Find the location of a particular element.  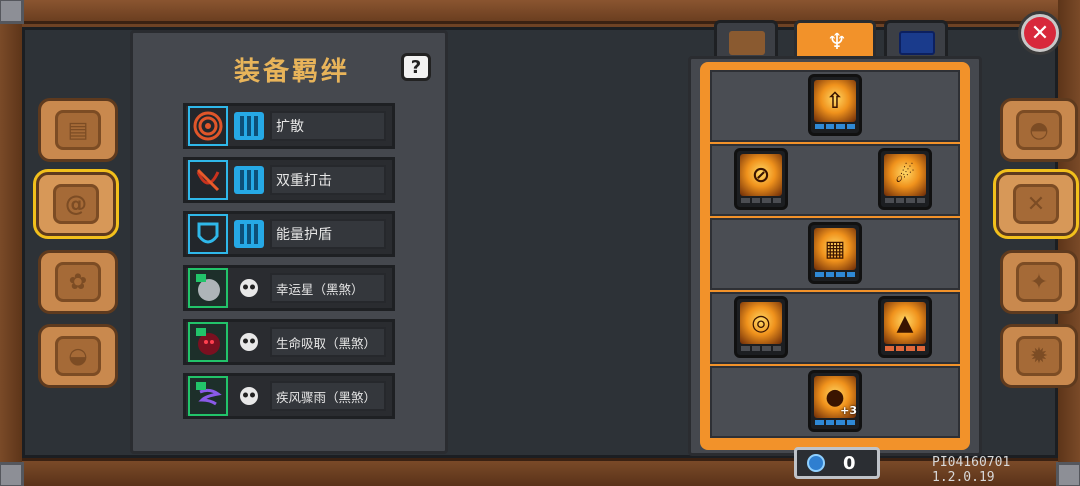

tab-helmet-right: ◓ is located at coordinates (1039, 130).